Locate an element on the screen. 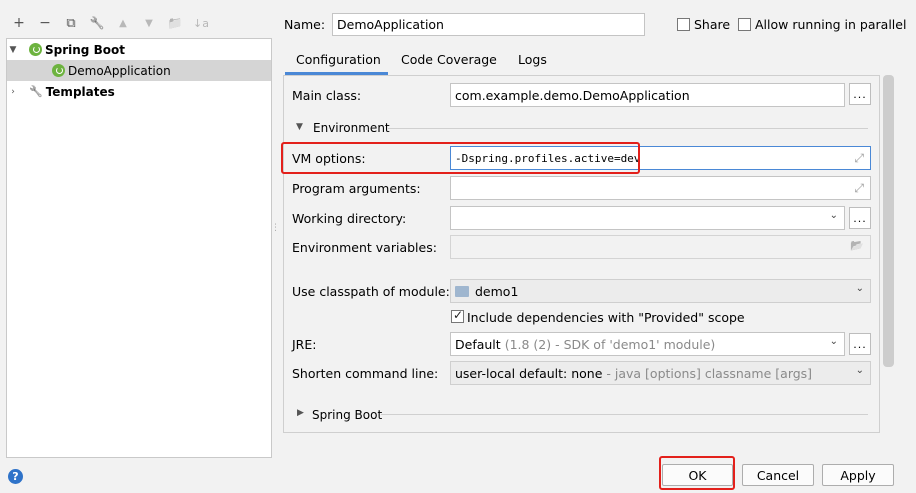  main-class-label: Main class: is located at coordinates (327, 95).